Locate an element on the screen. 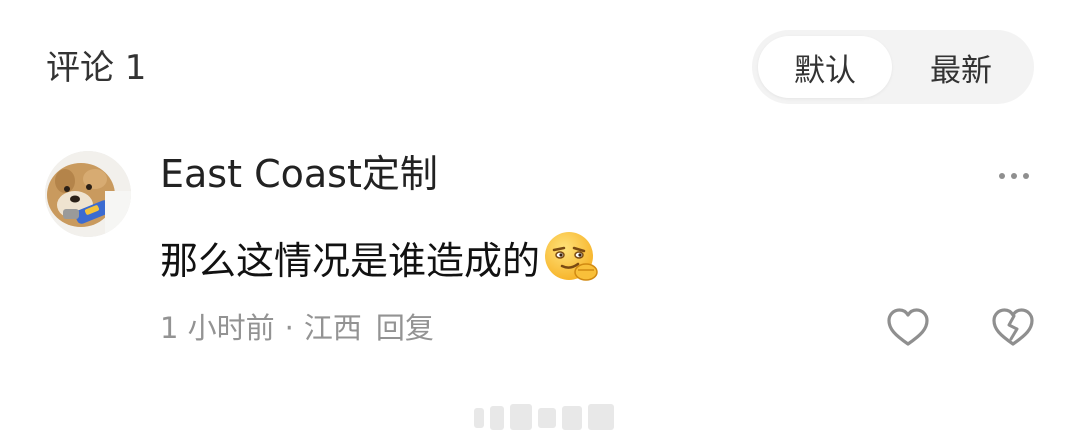 This screenshot has width=1080, height=441. comment-body: 那么这情况是谁造成的 is located at coordinates (380, 258).